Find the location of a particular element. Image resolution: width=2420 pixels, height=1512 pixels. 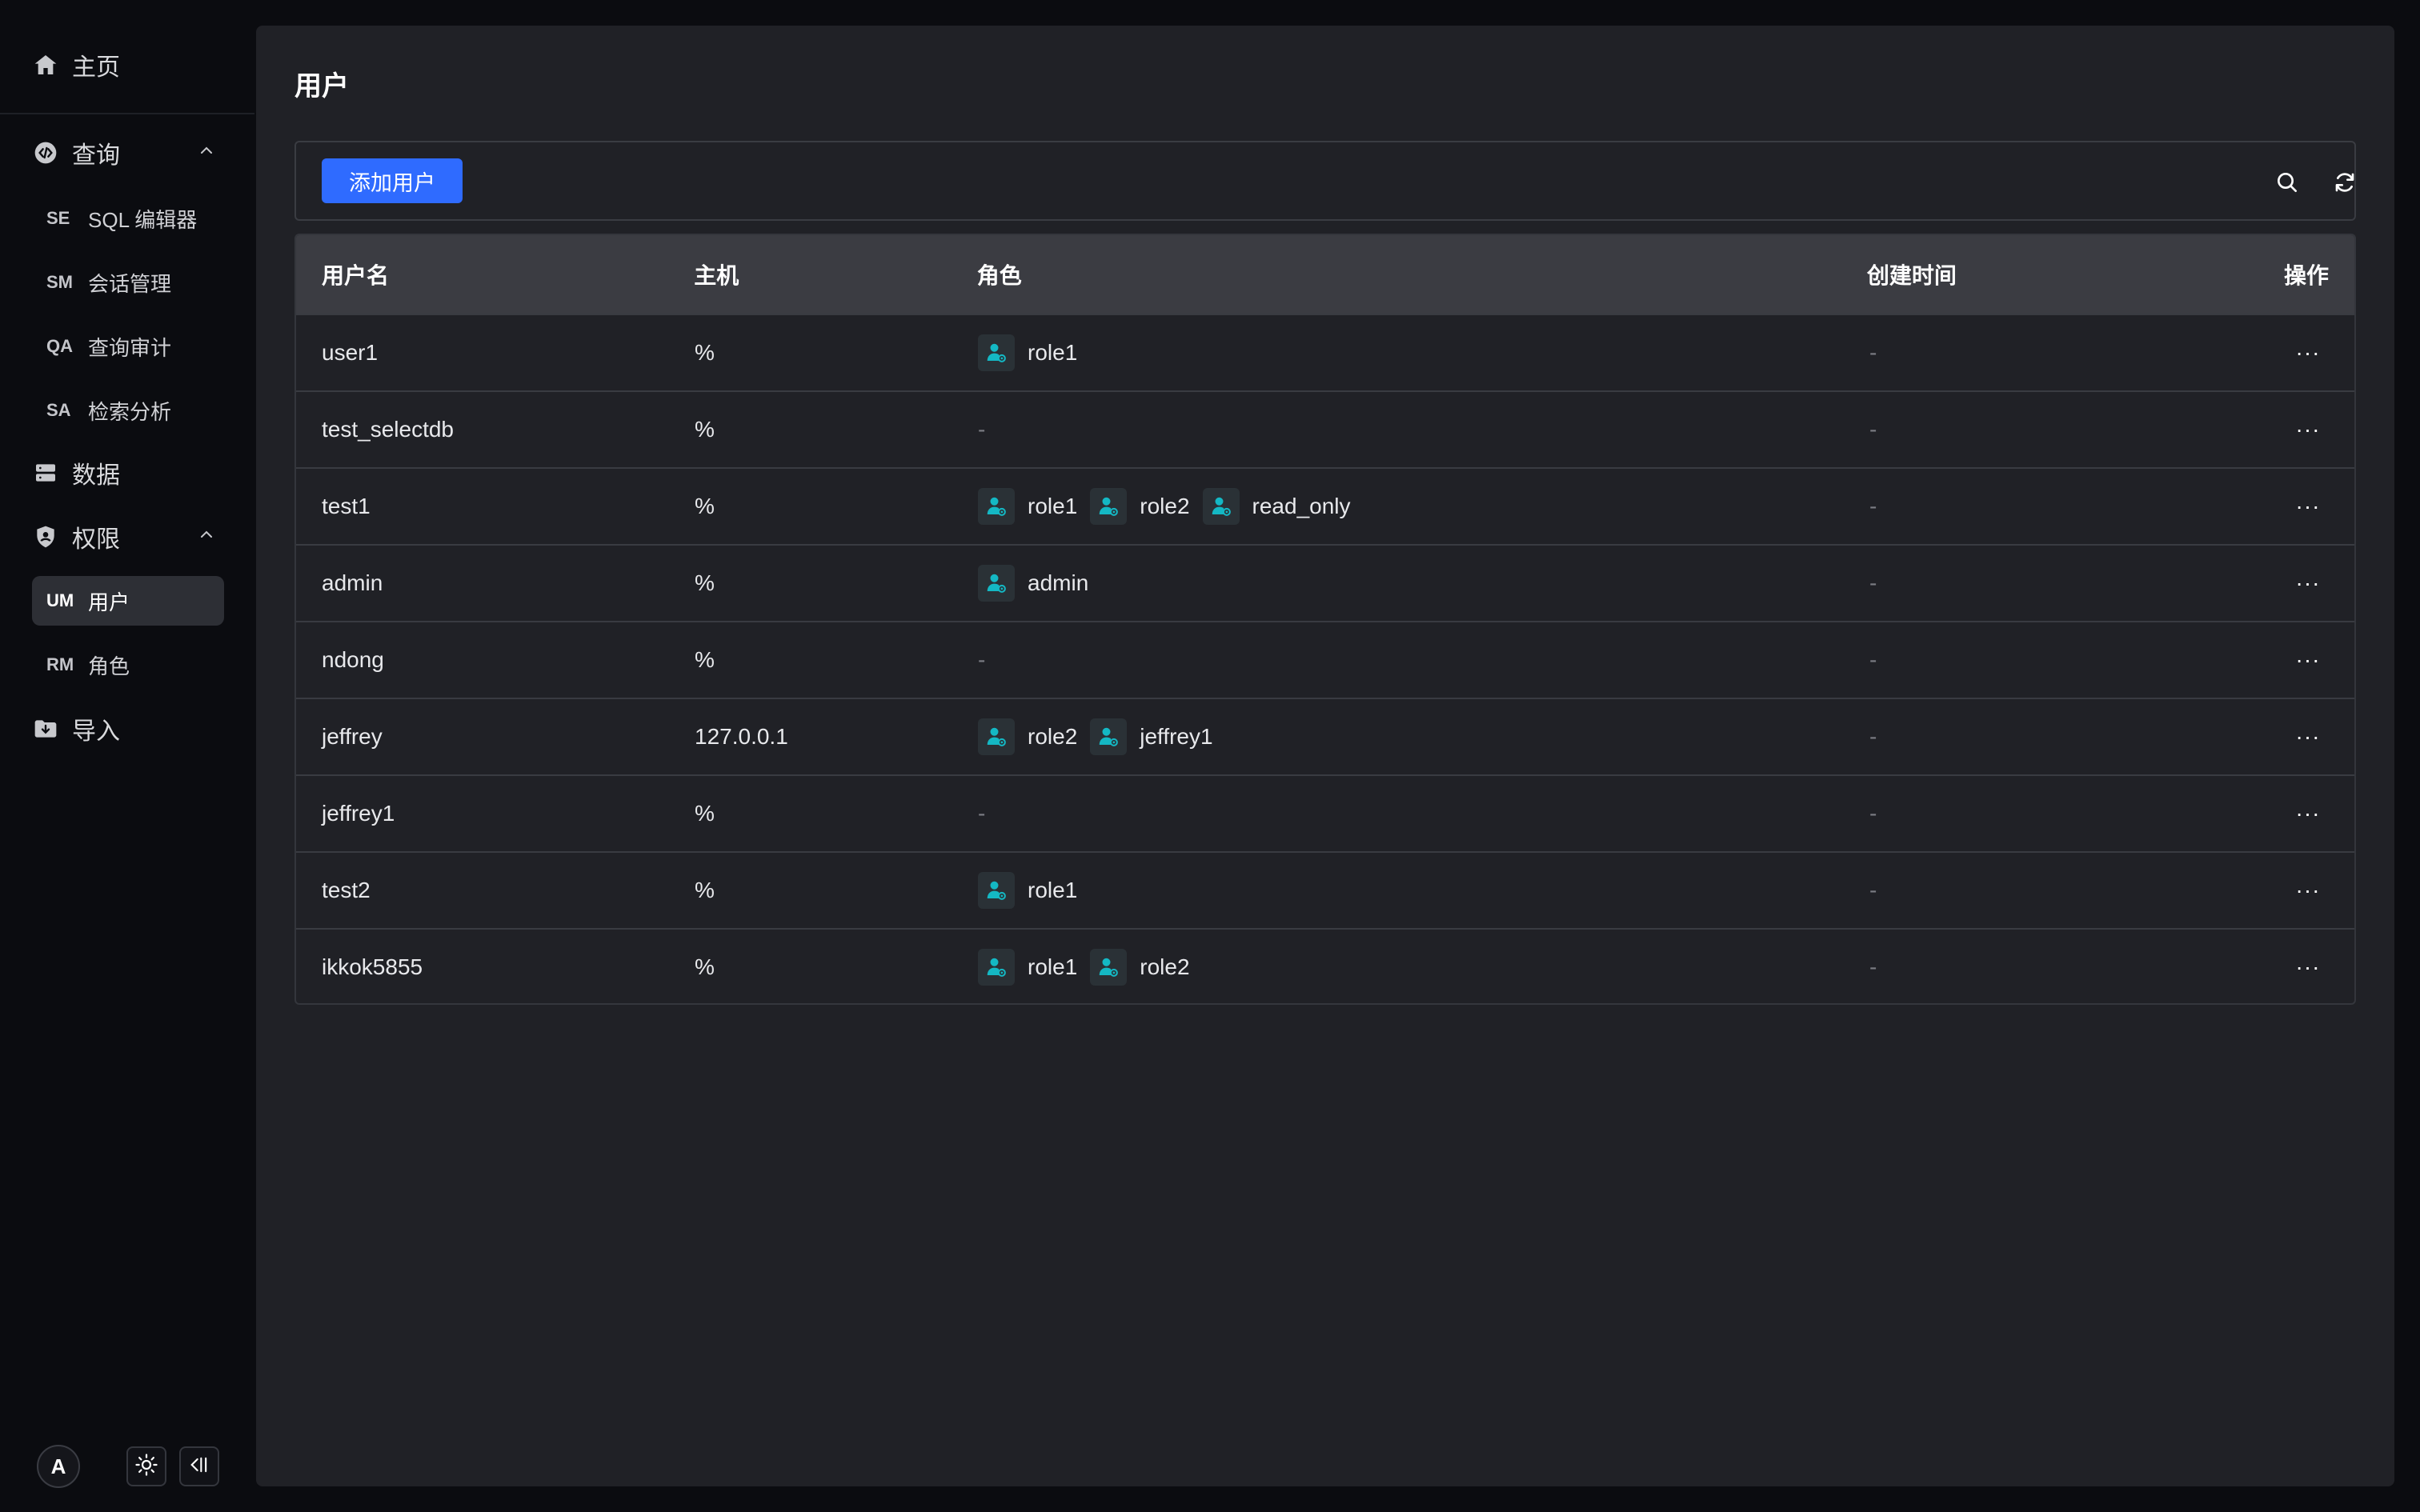

sidebar-item-search: SA 检索分析 is located at coordinates (128, 410).